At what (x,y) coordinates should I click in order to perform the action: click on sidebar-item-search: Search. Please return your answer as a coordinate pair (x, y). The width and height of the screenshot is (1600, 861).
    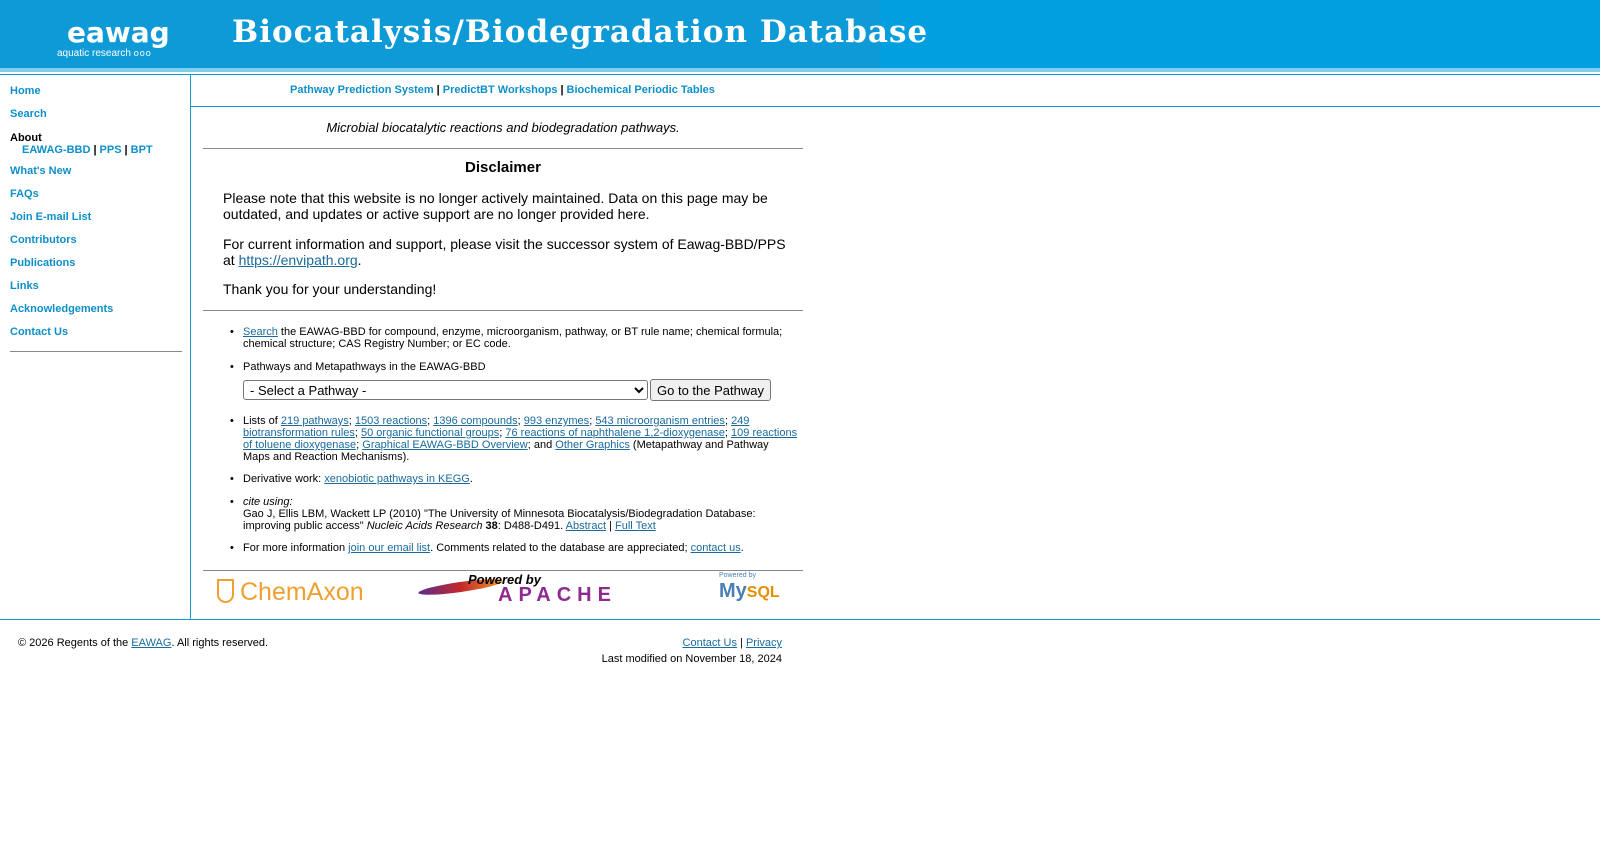
    Looking at the image, I should click on (28, 114).